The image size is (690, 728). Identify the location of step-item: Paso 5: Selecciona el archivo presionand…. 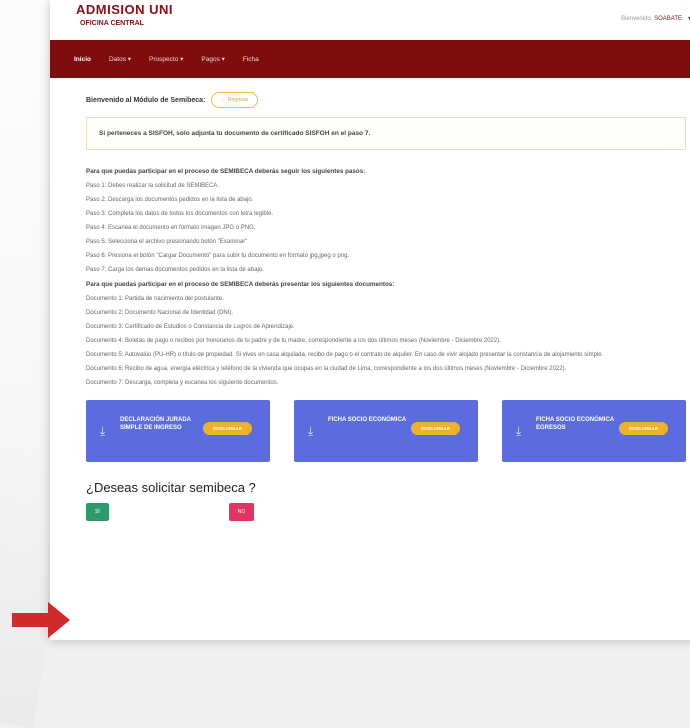
(167, 242).